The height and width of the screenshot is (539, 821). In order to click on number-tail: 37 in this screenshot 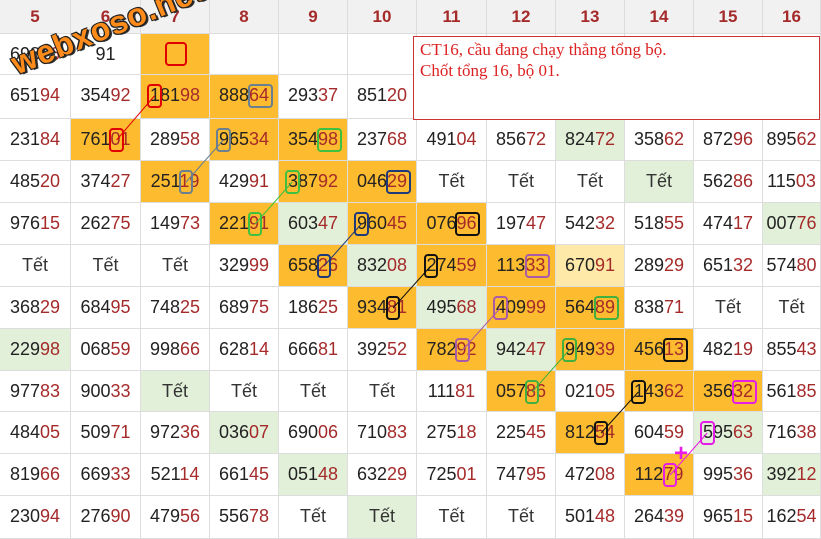, I will do `click(328, 95)`.